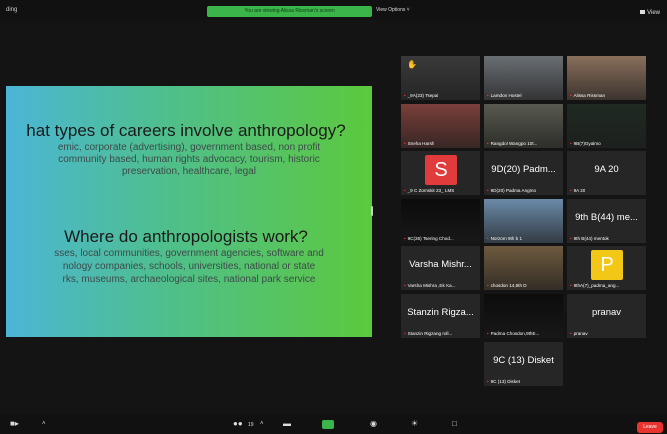 The height and width of the screenshot is (434, 667). What do you see at coordinates (12, 10) in the screenshot?
I see `recording-label: ding` at bounding box center [12, 10].